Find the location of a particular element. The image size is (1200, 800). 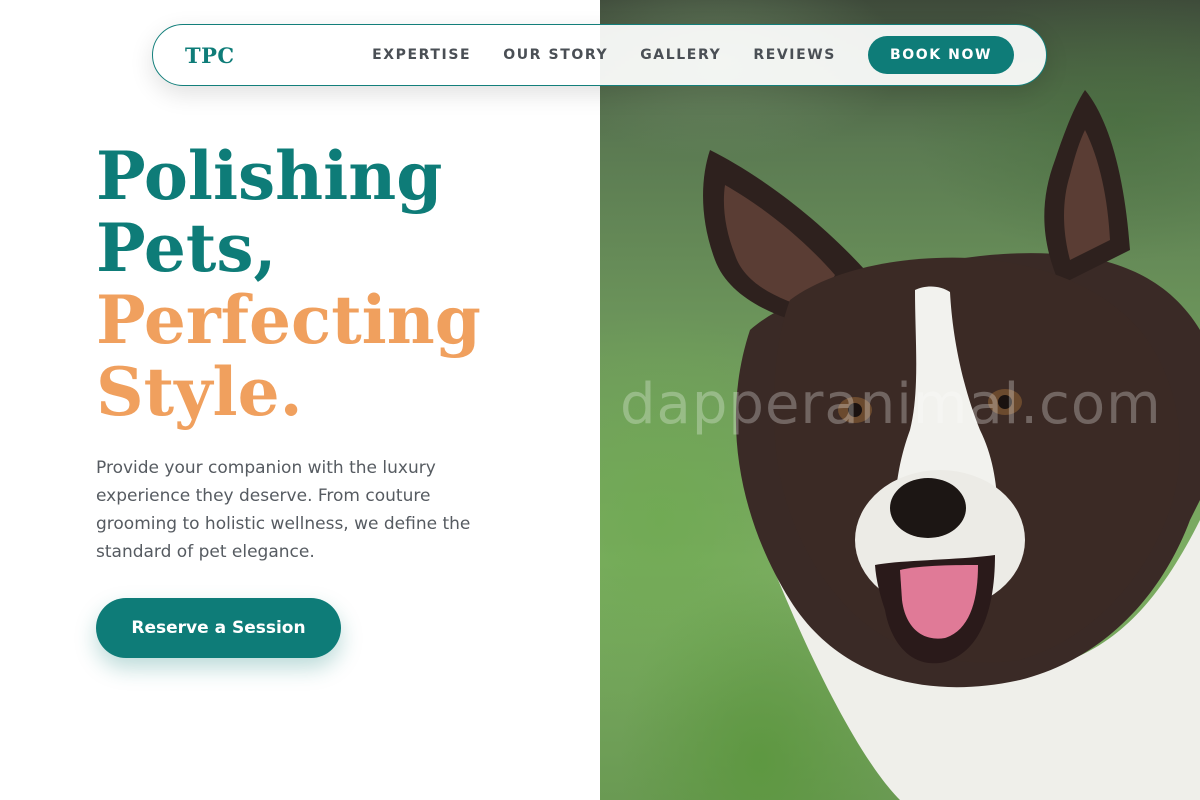

nav-link-our-story: OUR STORY is located at coordinates (555, 55).